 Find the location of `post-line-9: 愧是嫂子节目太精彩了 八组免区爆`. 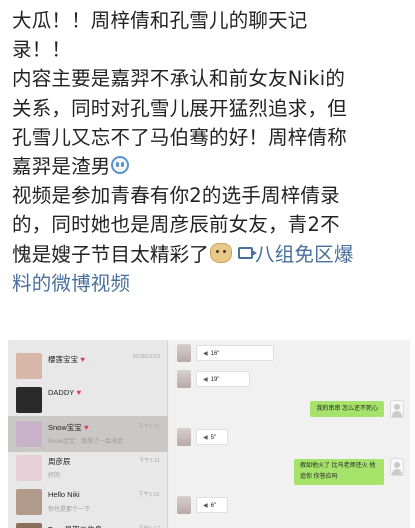

post-line-9: 愧是嫂子节目太精彩了 八组免区爆 is located at coordinates (209, 254).